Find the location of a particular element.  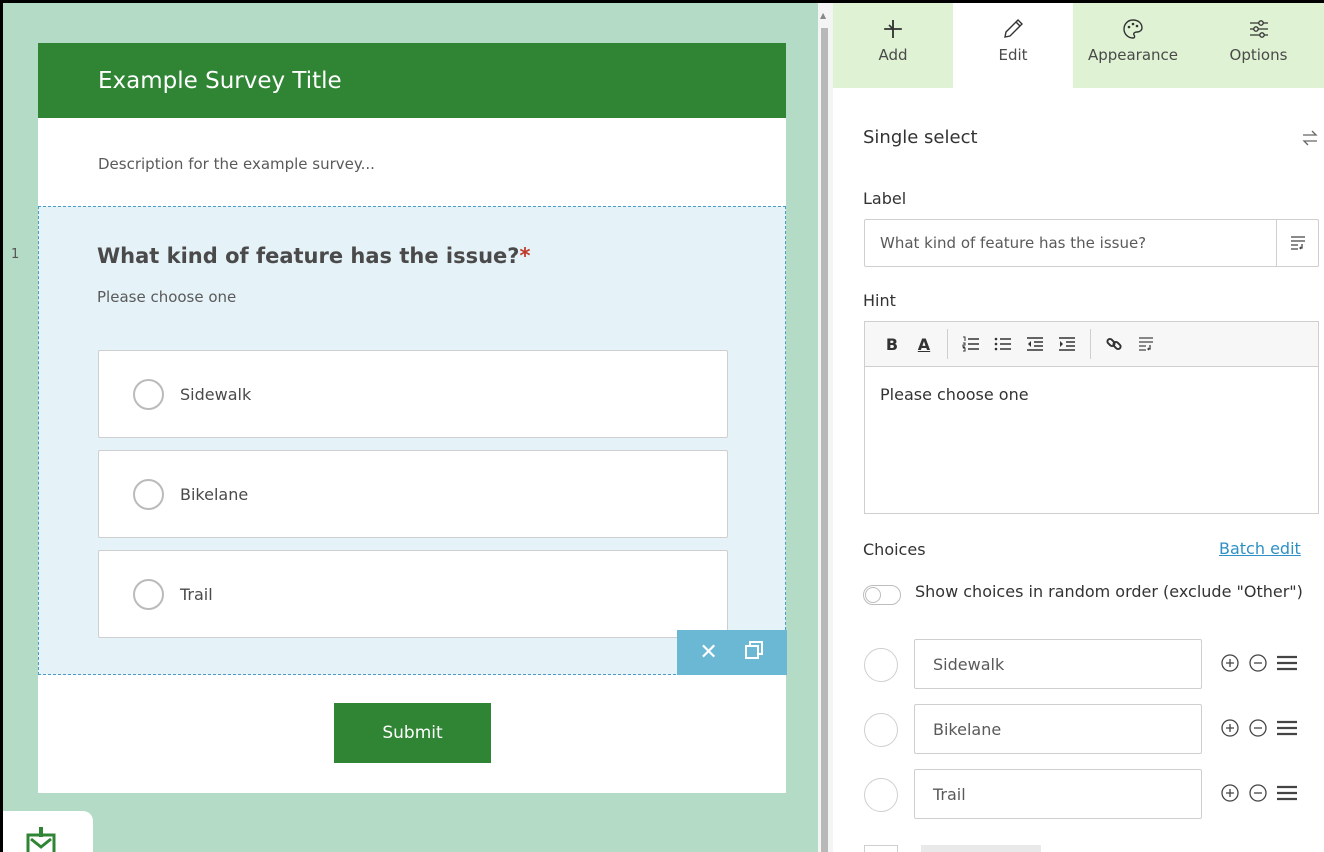

choice-option: Trail is located at coordinates (413, 594).